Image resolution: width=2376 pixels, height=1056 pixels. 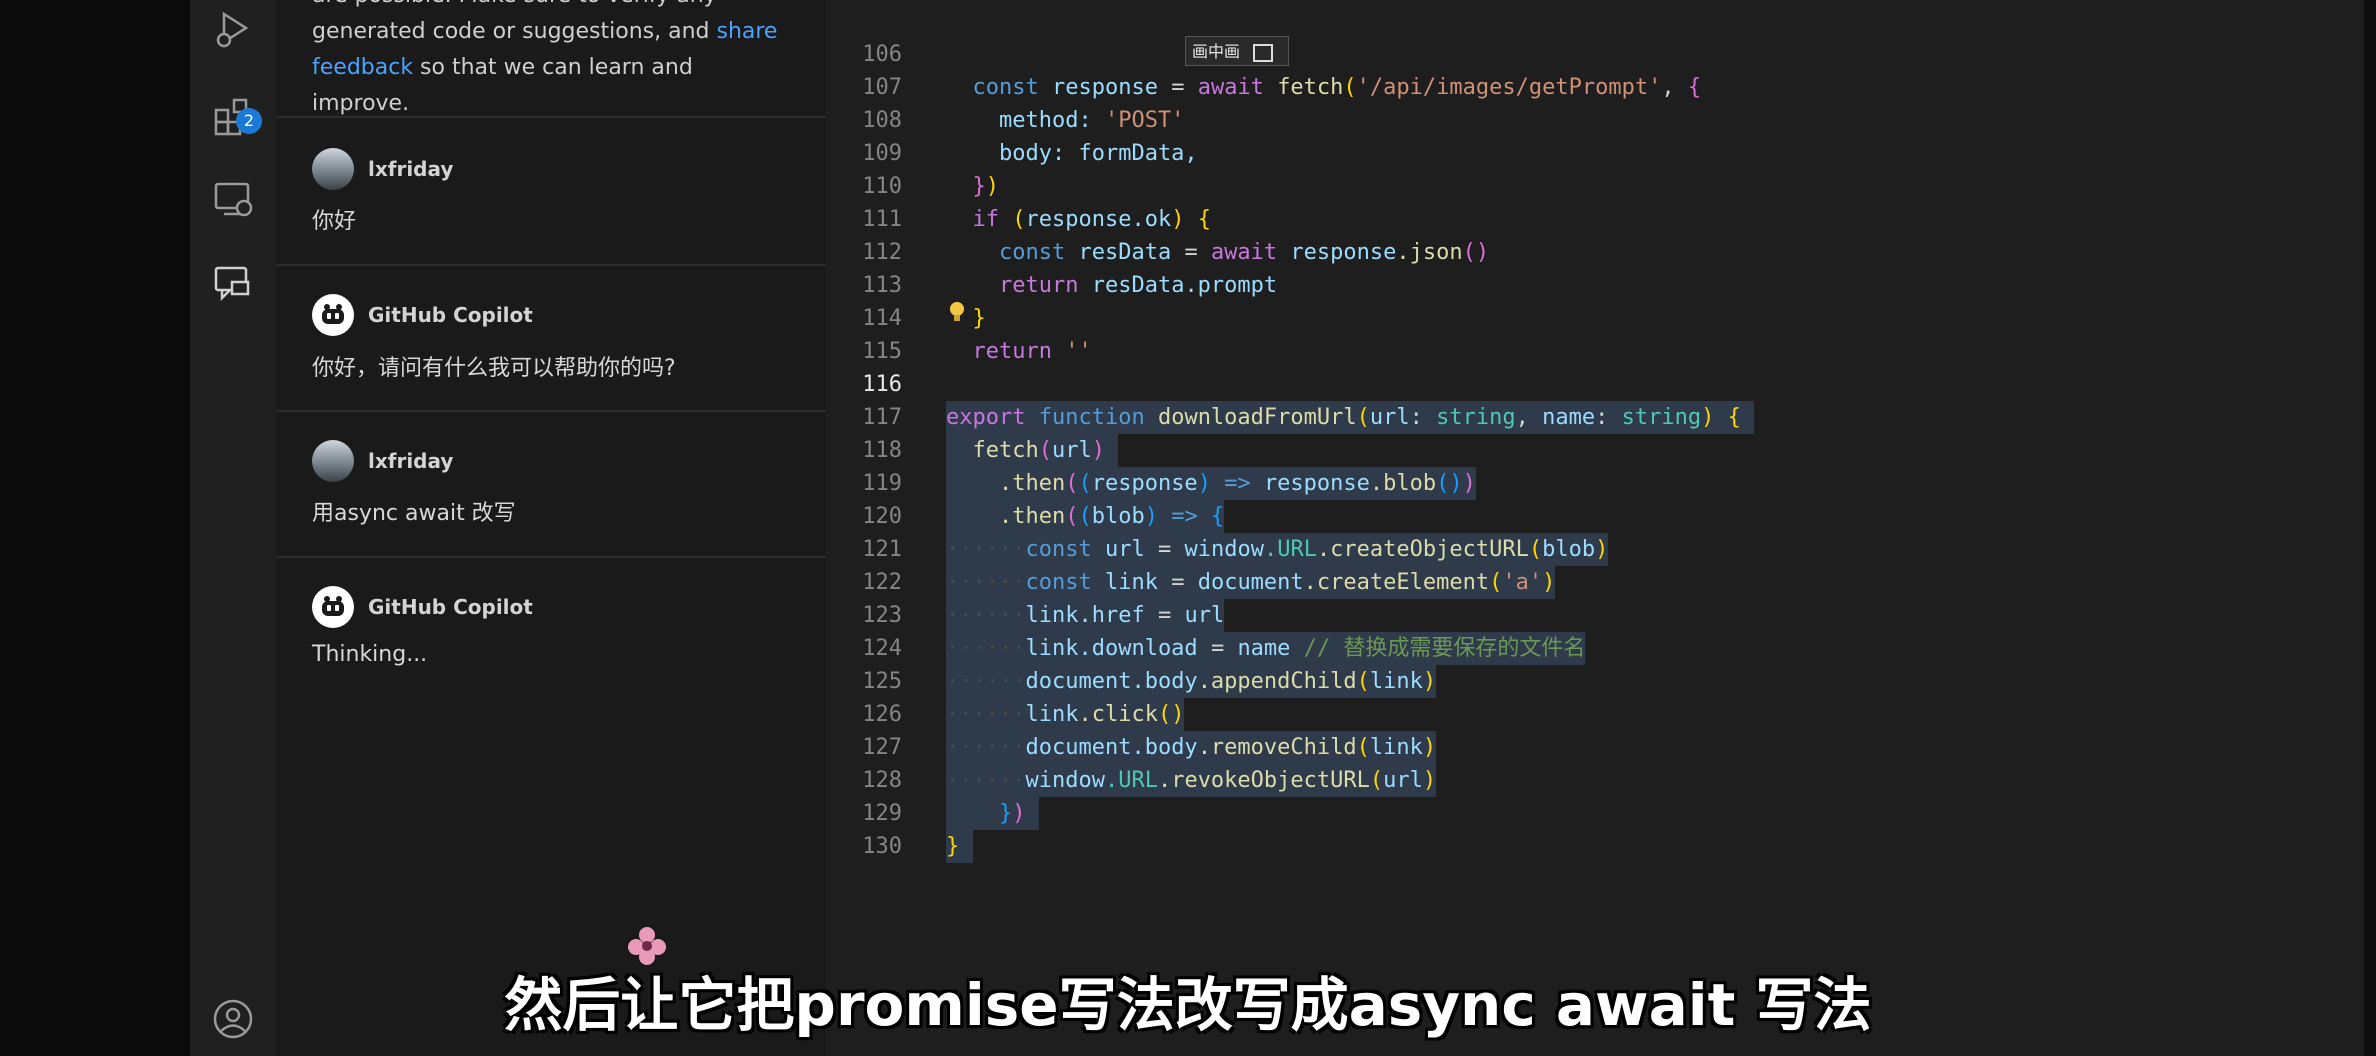 What do you see at coordinates (1216, 51) in the screenshot?
I see `pip-label: 画中画` at bounding box center [1216, 51].